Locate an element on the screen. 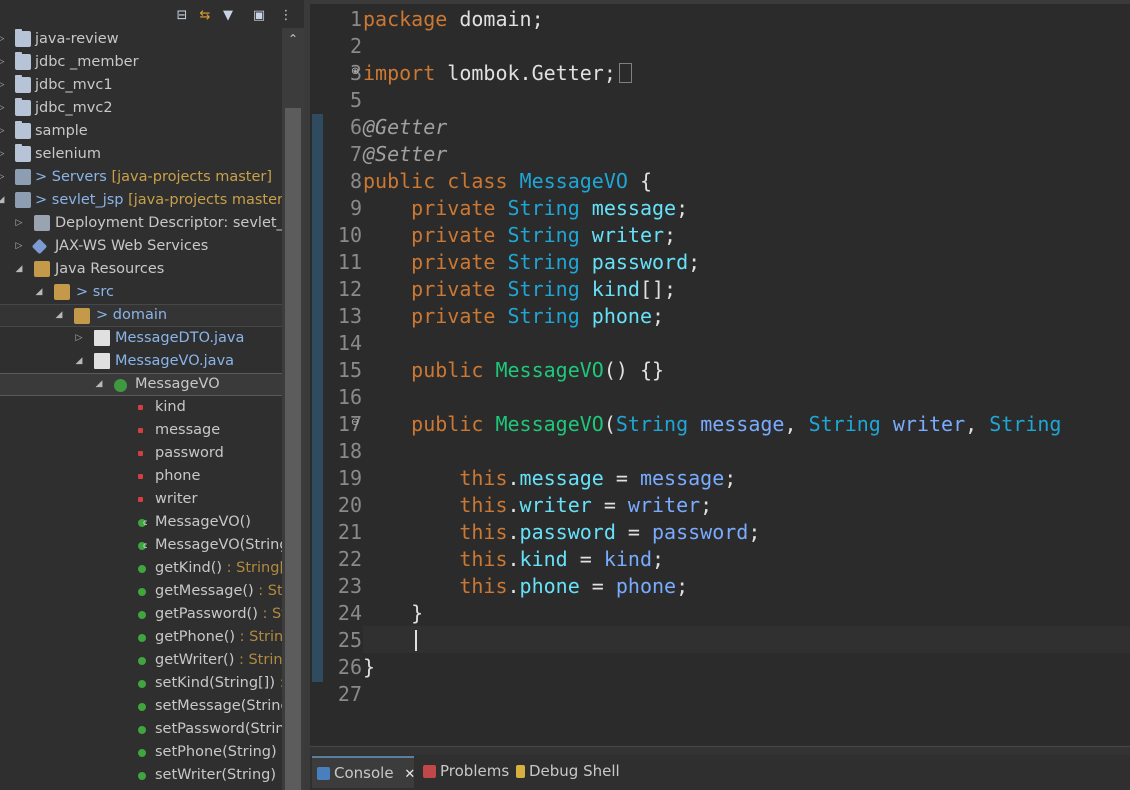 This screenshot has height=790, width=1130. tree-item: phone is located at coordinates (141, 476).